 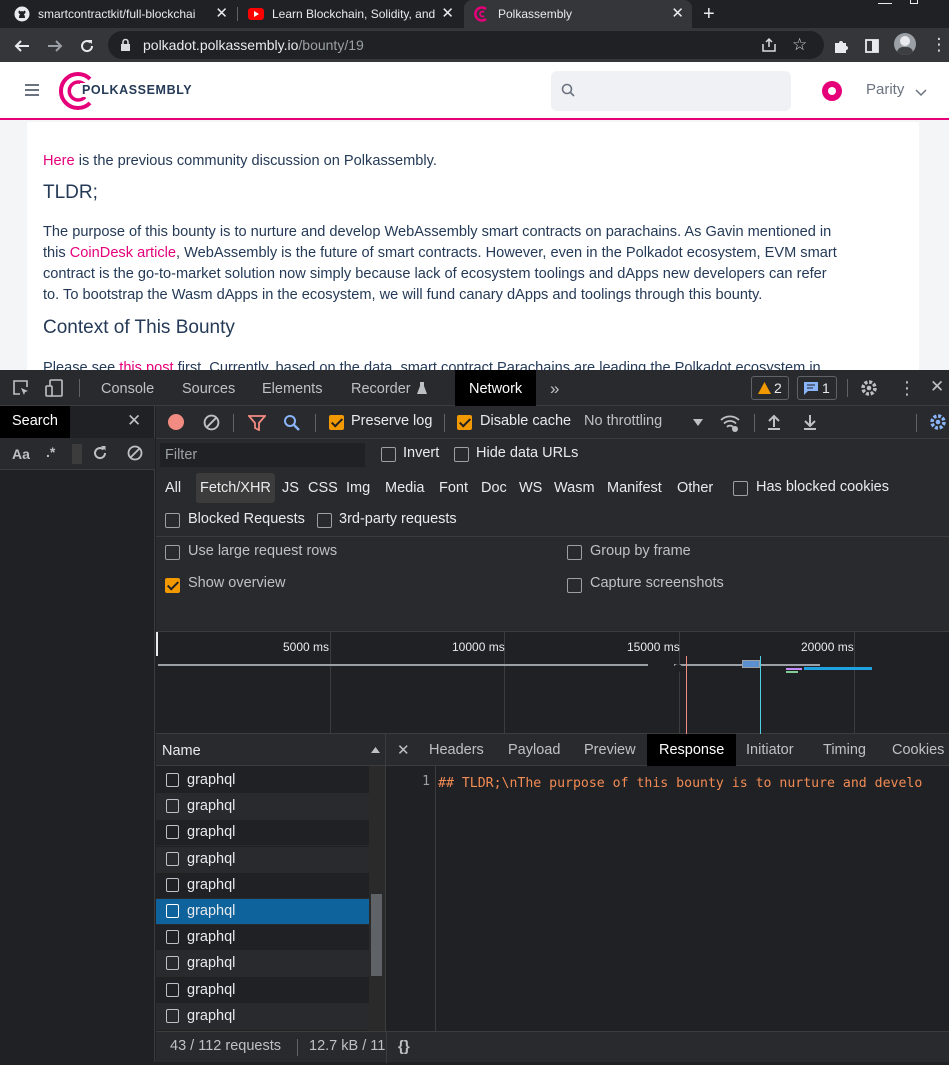 I want to click on search-drawer-tab: Search, so click(x=35, y=422).